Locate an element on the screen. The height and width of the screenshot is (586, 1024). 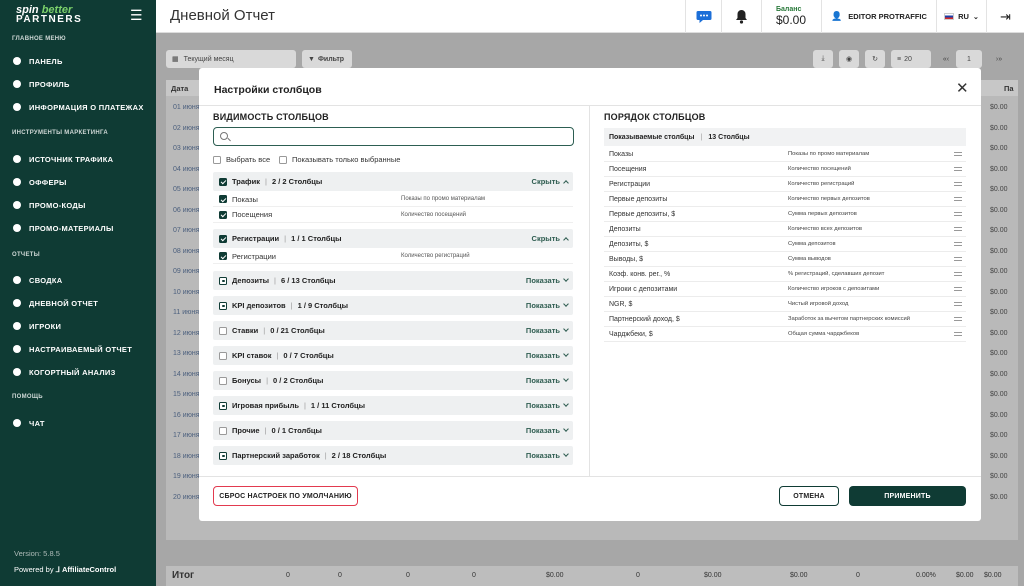
sidebar-item: ПРОМО-МАТЕРИАЛЫ is located at coordinates (63, 228).